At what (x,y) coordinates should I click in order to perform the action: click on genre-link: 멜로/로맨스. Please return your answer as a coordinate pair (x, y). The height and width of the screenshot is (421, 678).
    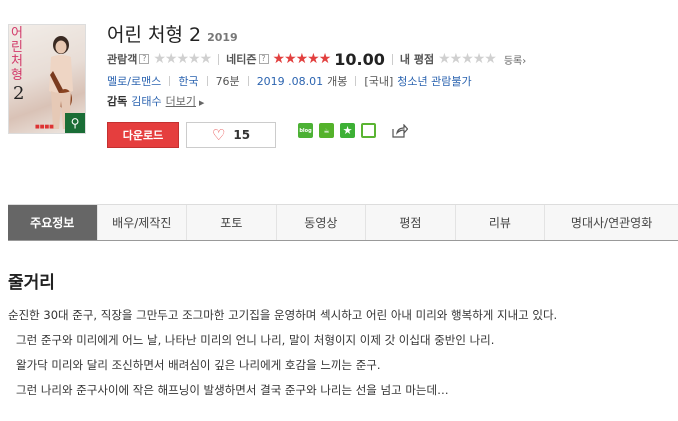
    Looking at the image, I should click on (134, 81).